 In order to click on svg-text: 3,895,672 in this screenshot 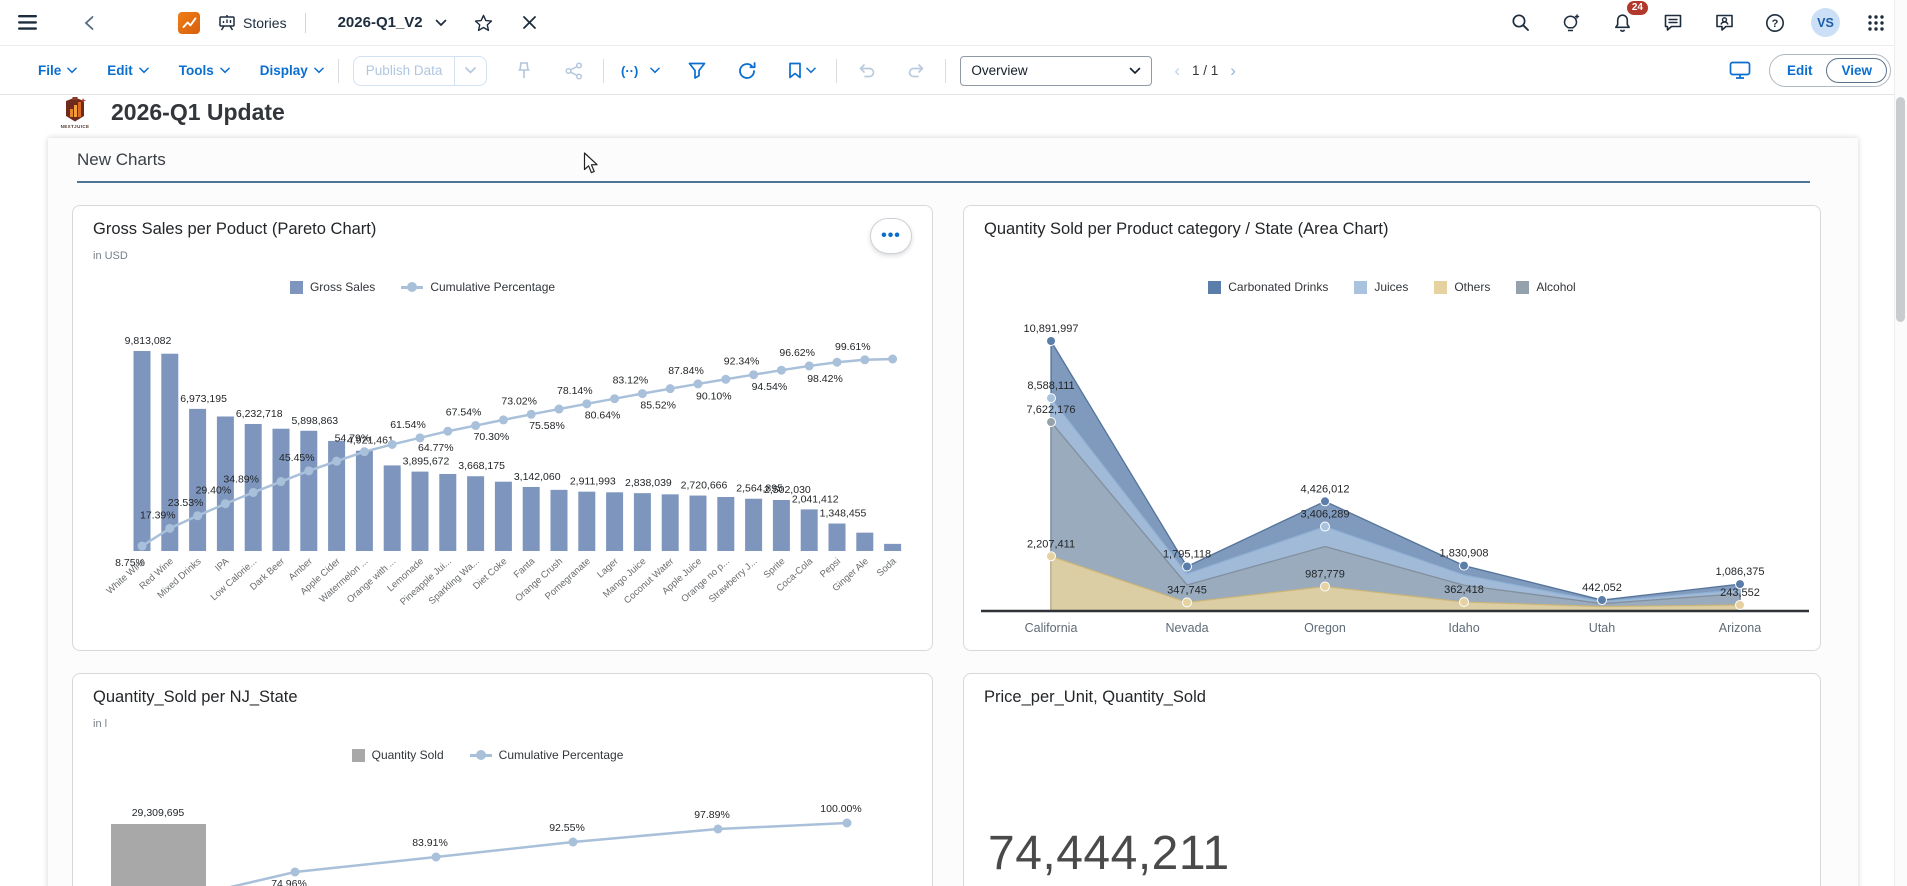, I will do `click(426, 462)`.